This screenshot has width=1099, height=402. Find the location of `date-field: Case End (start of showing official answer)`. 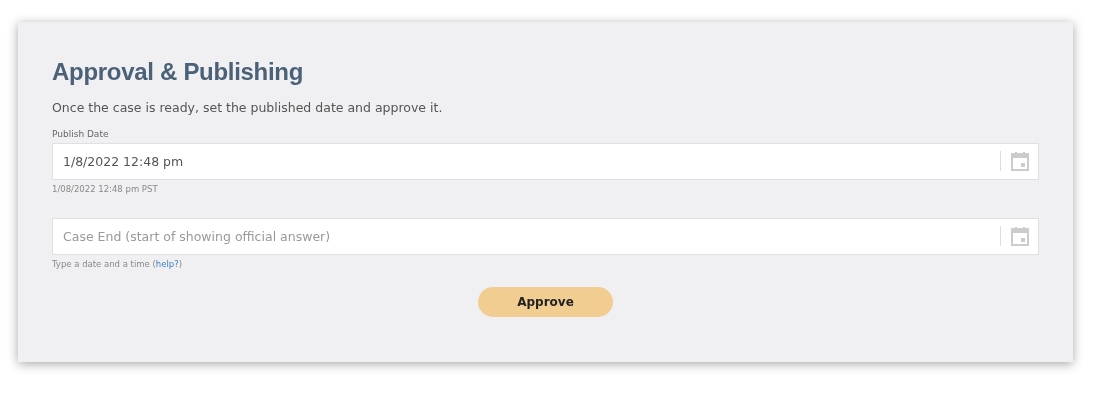

date-field: Case End (start of showing official answer) is located at coordinates (545, 236).